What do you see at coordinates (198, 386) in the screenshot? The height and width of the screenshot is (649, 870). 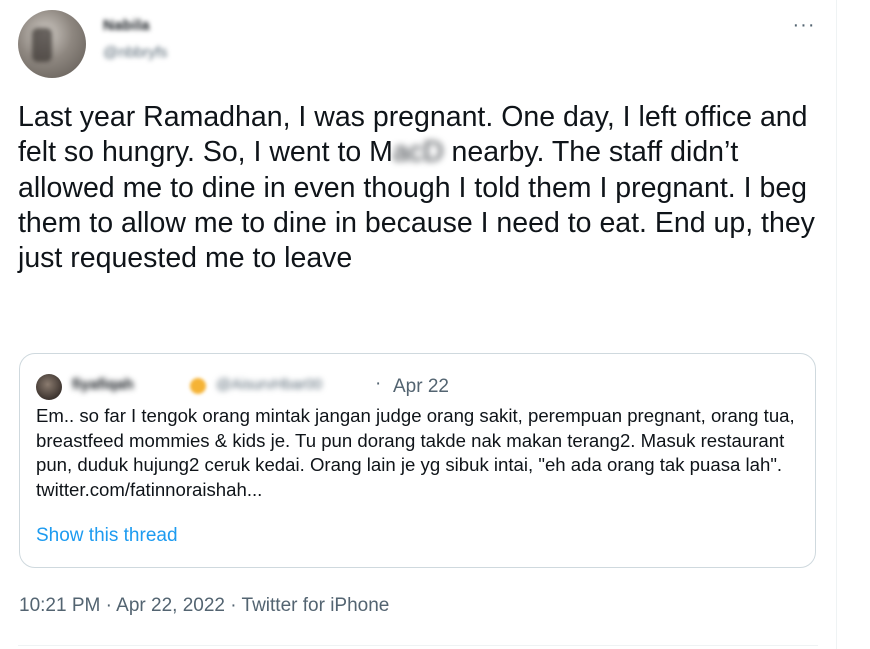 I see `quoted-badge-icon` at bounding box center [198, 386].